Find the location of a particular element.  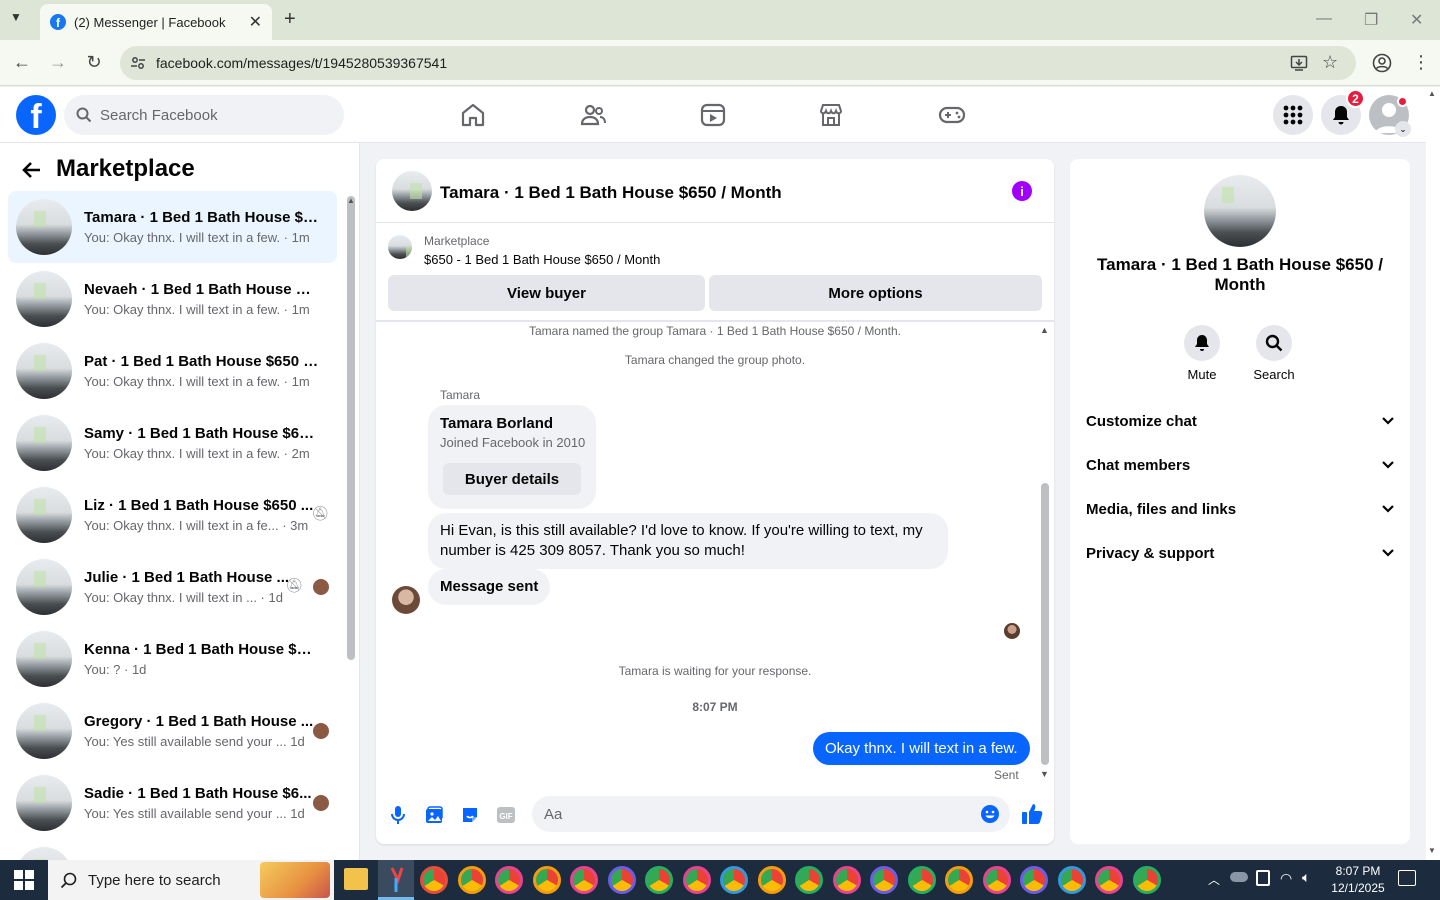

facebook-logo: f is located at coordinates (36, 115).